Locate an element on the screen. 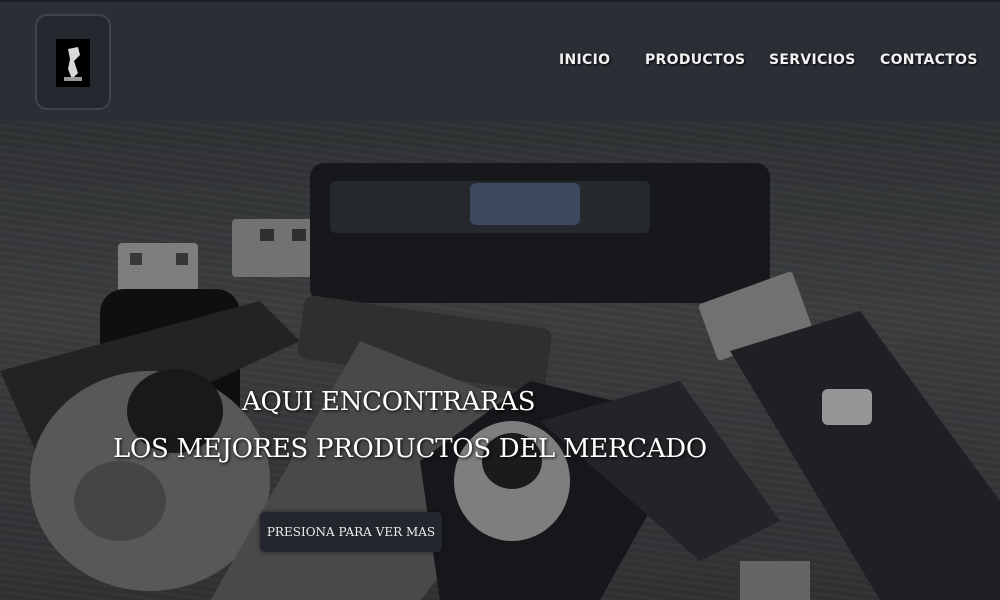  nav-servicios: SERVICIOS is located at coordinates (812, 60).